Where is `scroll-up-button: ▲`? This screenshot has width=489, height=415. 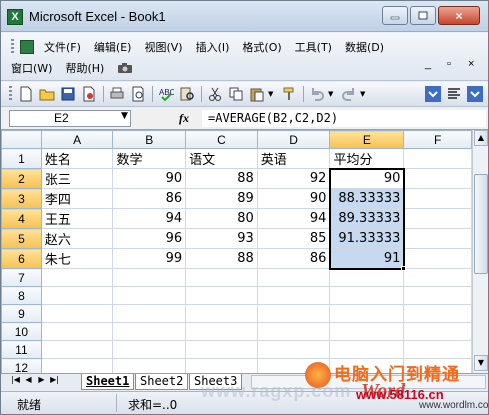 scroll-up-button: ▲ is located at coordinates (481, 138).